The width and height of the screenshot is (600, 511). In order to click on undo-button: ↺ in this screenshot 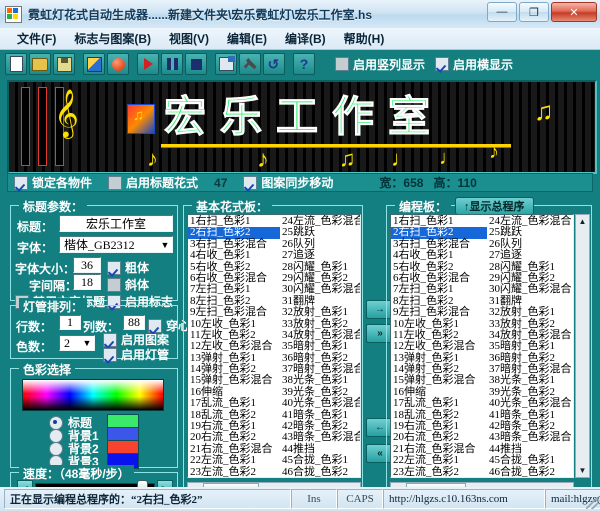, I will do `click(274, 64)`.